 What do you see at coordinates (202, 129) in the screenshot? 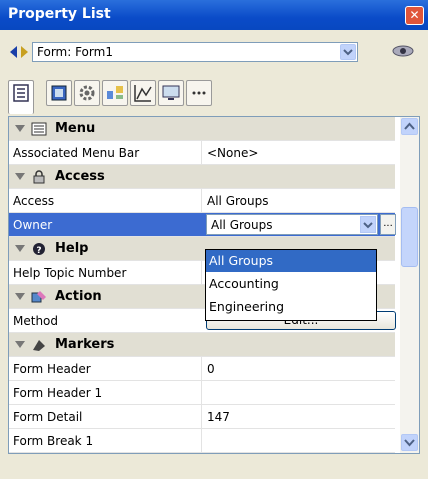
I see `section-menu: Menu` at bounding box center [202, 129].